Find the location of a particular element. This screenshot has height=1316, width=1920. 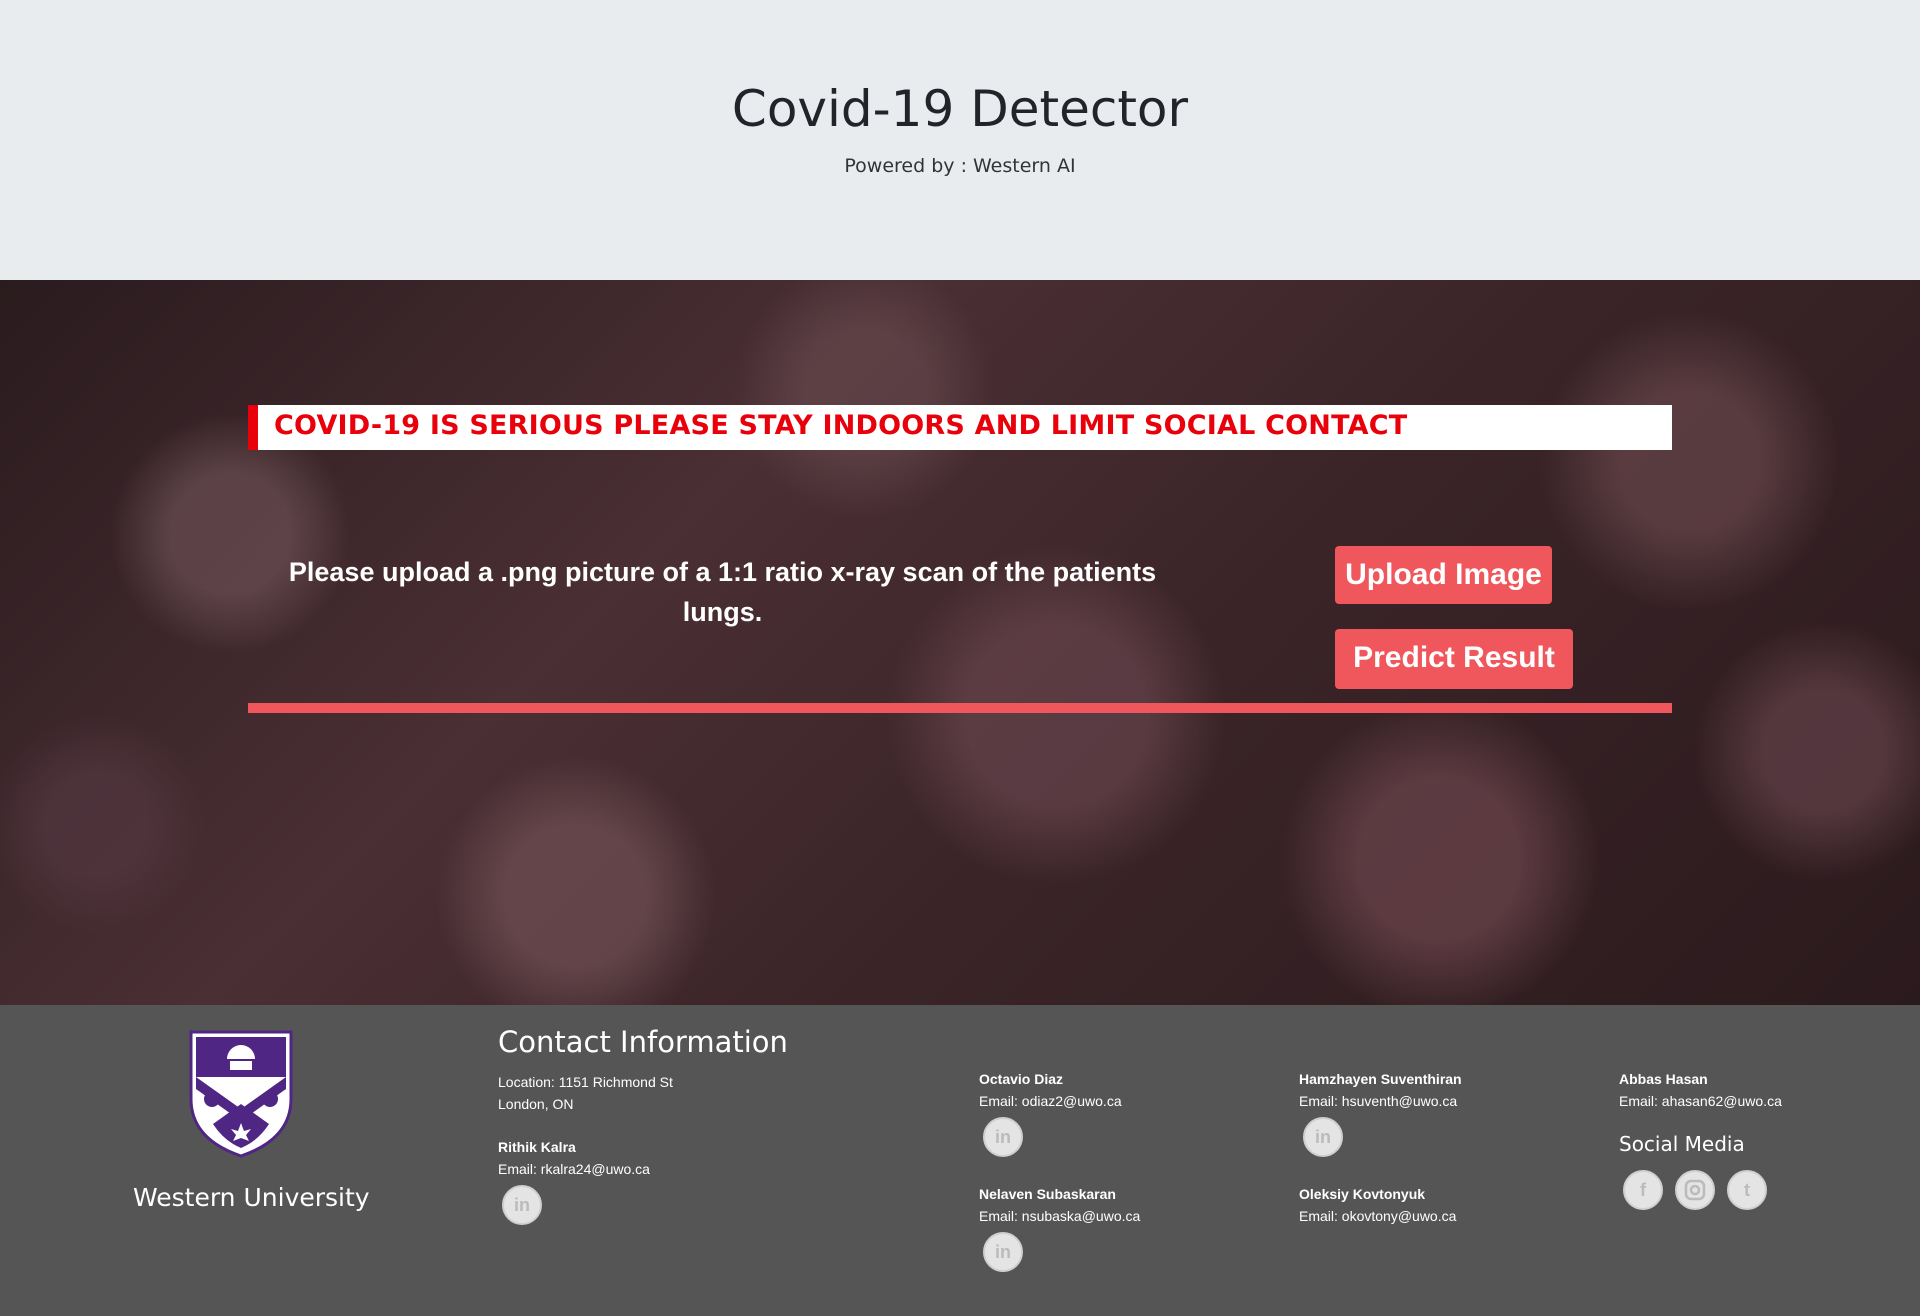

contact-email: Email: odiaz2@uwo.ca is located at coordinates (1050, 1101).